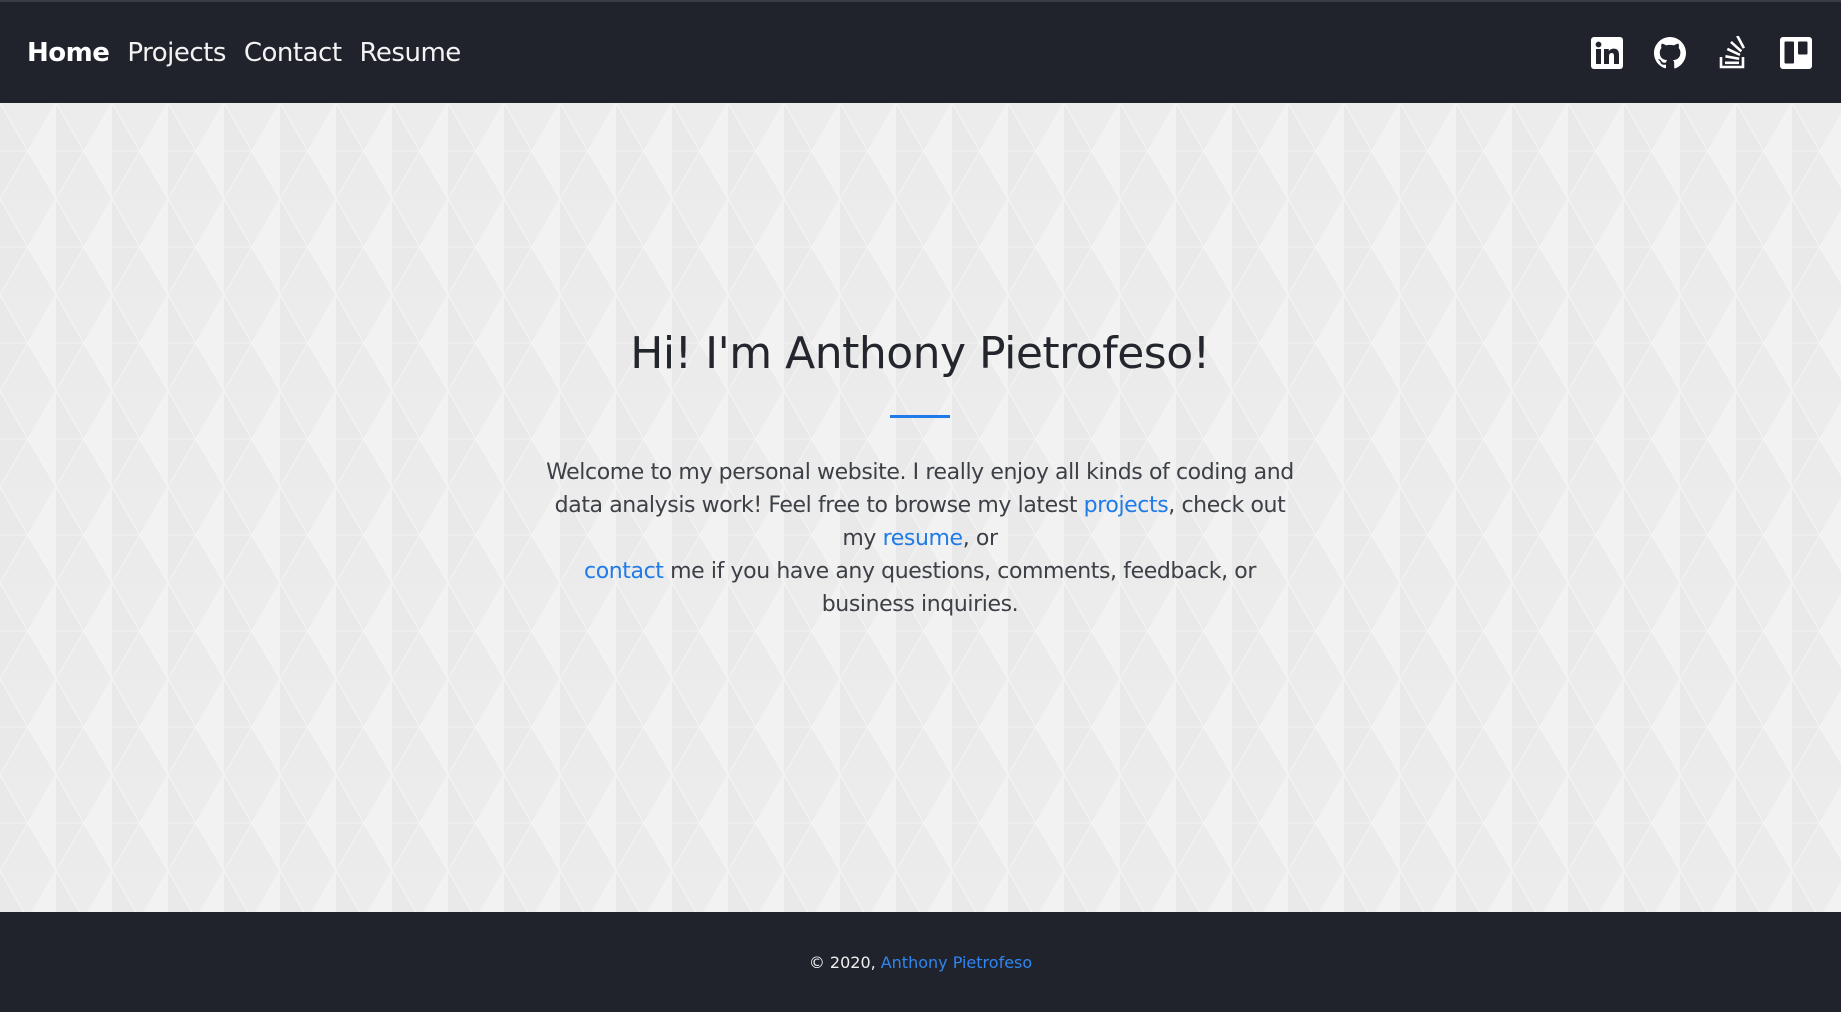 This screenshot has height=1012, width=1841. I want to click on github-icon, so click(1670, 53).